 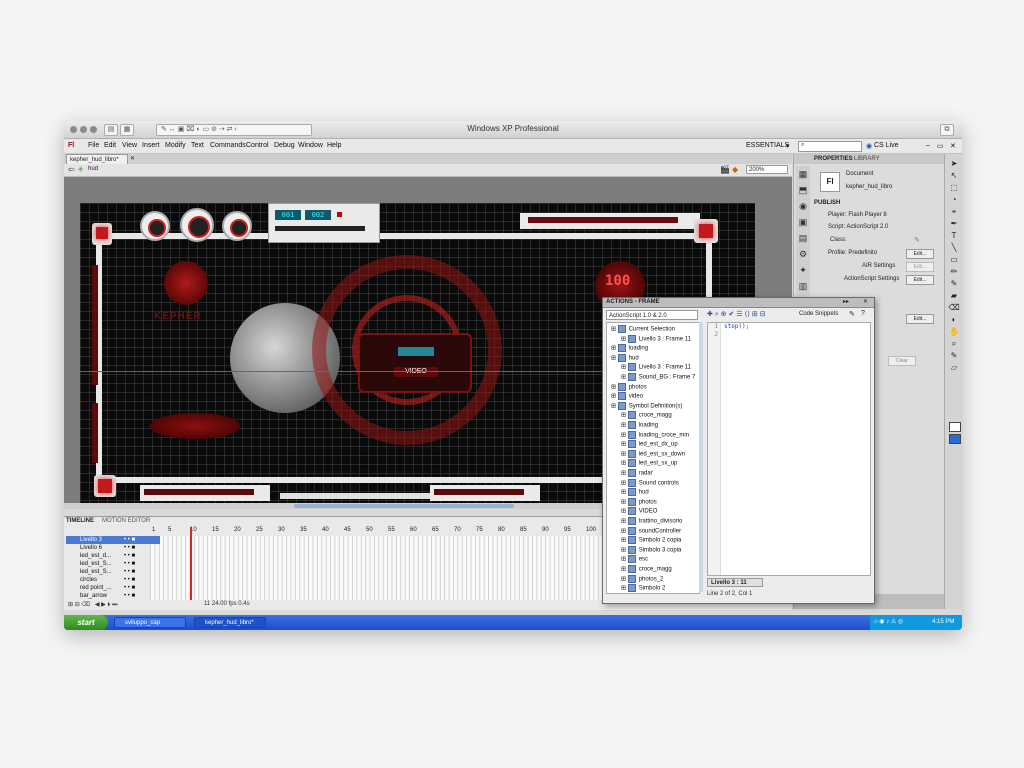 I want to click on tab-document: kepher_hud_libro*, so click(x=97, y=159).